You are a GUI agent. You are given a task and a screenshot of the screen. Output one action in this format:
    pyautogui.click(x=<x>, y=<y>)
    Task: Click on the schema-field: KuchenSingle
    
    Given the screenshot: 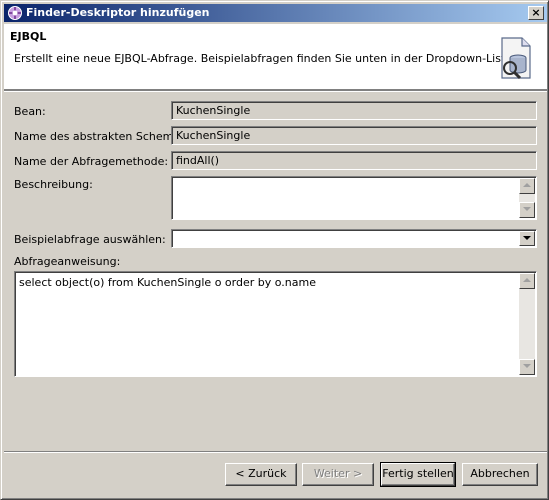 What is the action you would take?
    pyautogui.click(x=354, y=135)
    